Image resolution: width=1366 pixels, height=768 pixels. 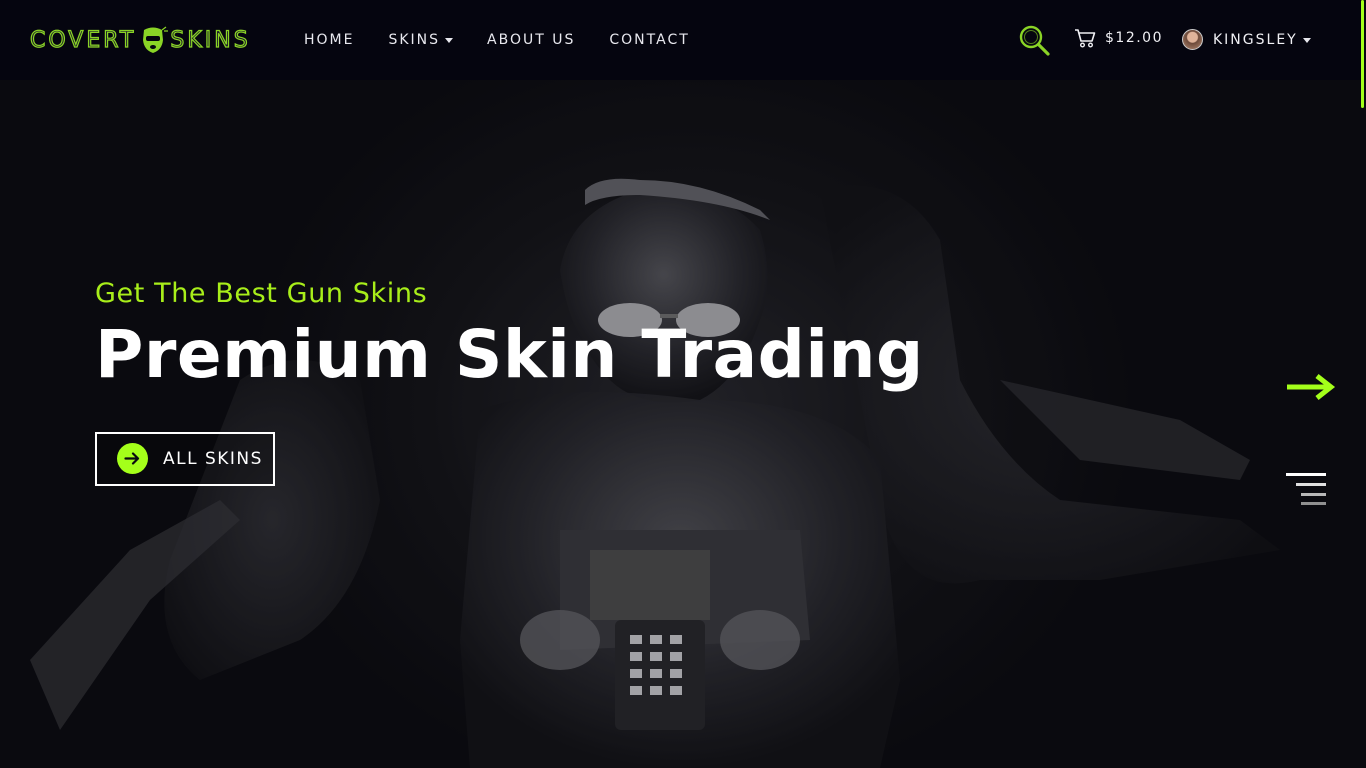 I want to click on nav-home: HOME, so click(x=329, y=40).